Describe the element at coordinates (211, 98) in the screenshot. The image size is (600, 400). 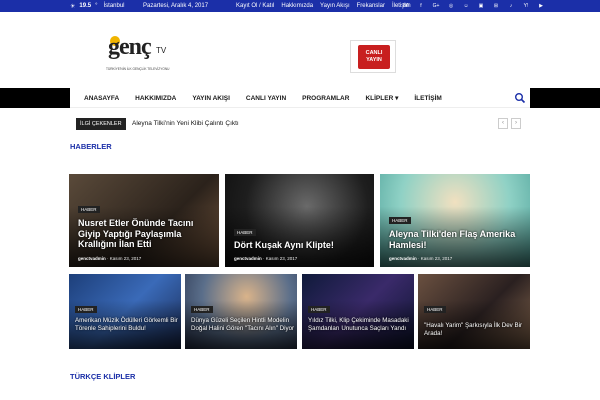
I see `nav-schedule: YAYIN AKIŞI` at that location.